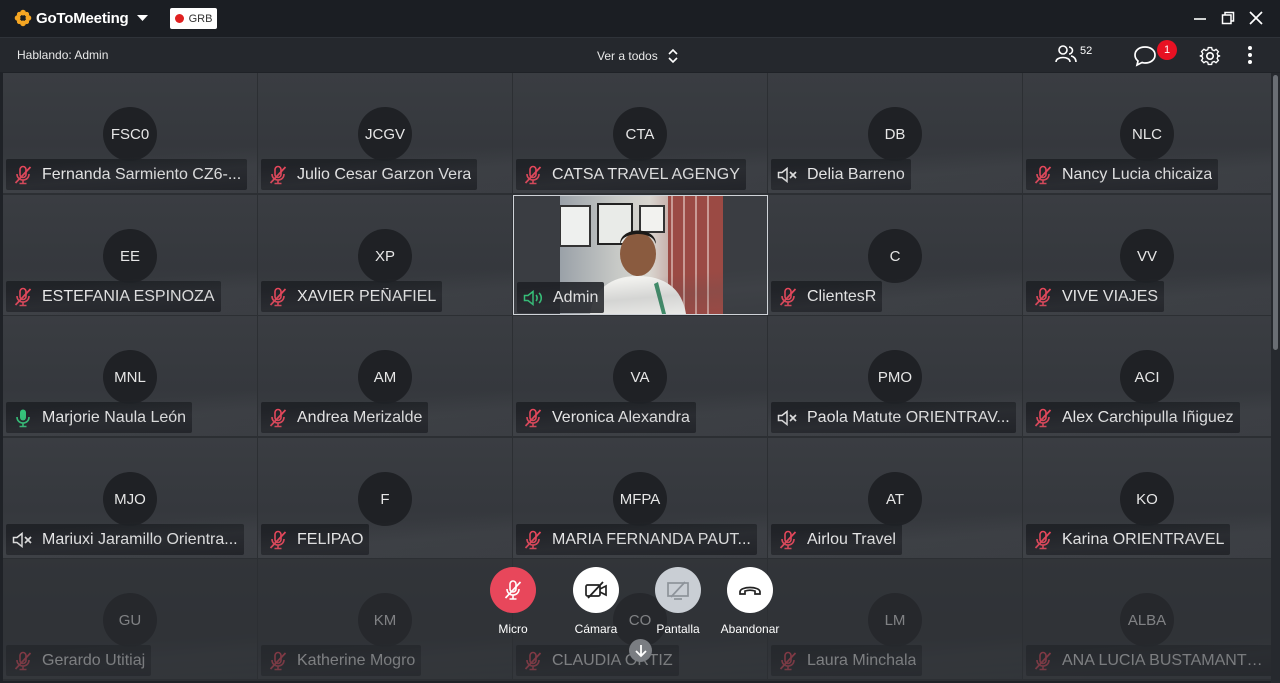  Describe the element at coordinates (646, 174) in the screenshot. I see `participant-name: CATSA TRAVEL AGENGY` at that location.